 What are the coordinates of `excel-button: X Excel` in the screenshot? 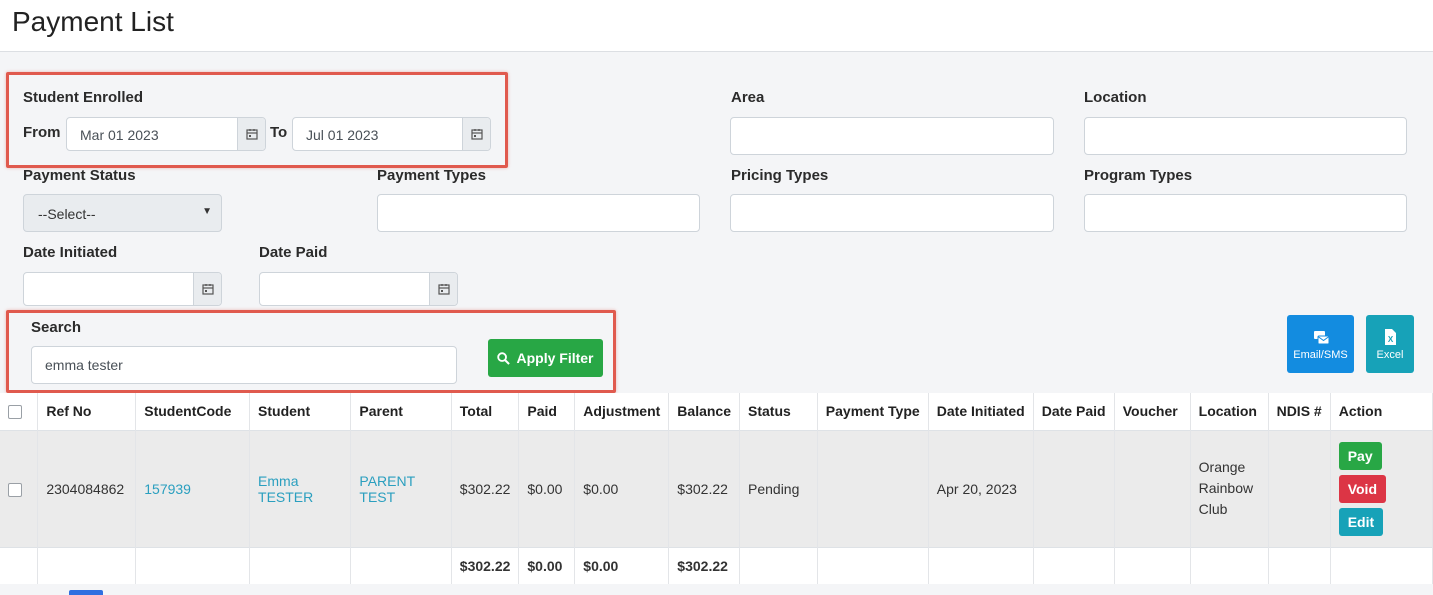 It's located at (1390, 344).